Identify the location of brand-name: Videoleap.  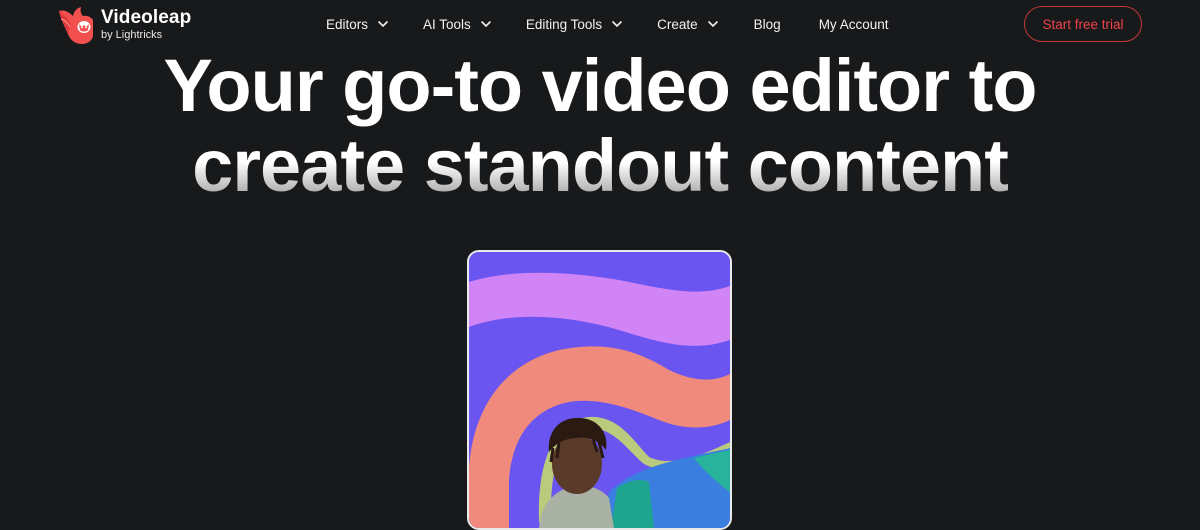
(146, 17).